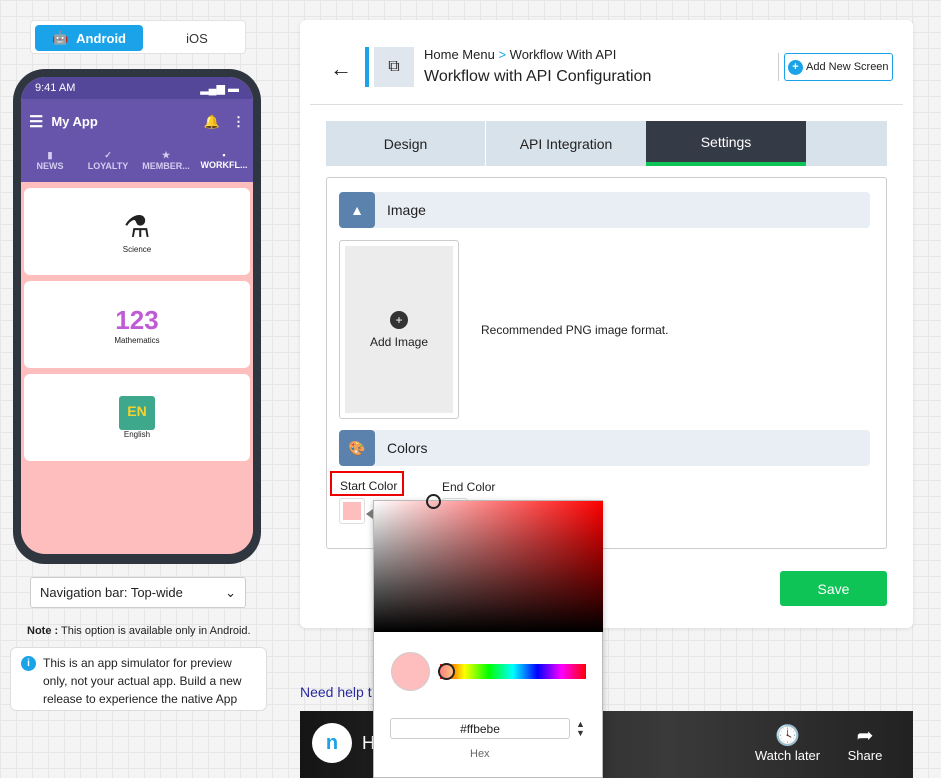  I want to click on image-section-header: ▲ Image, so click(604, 210).